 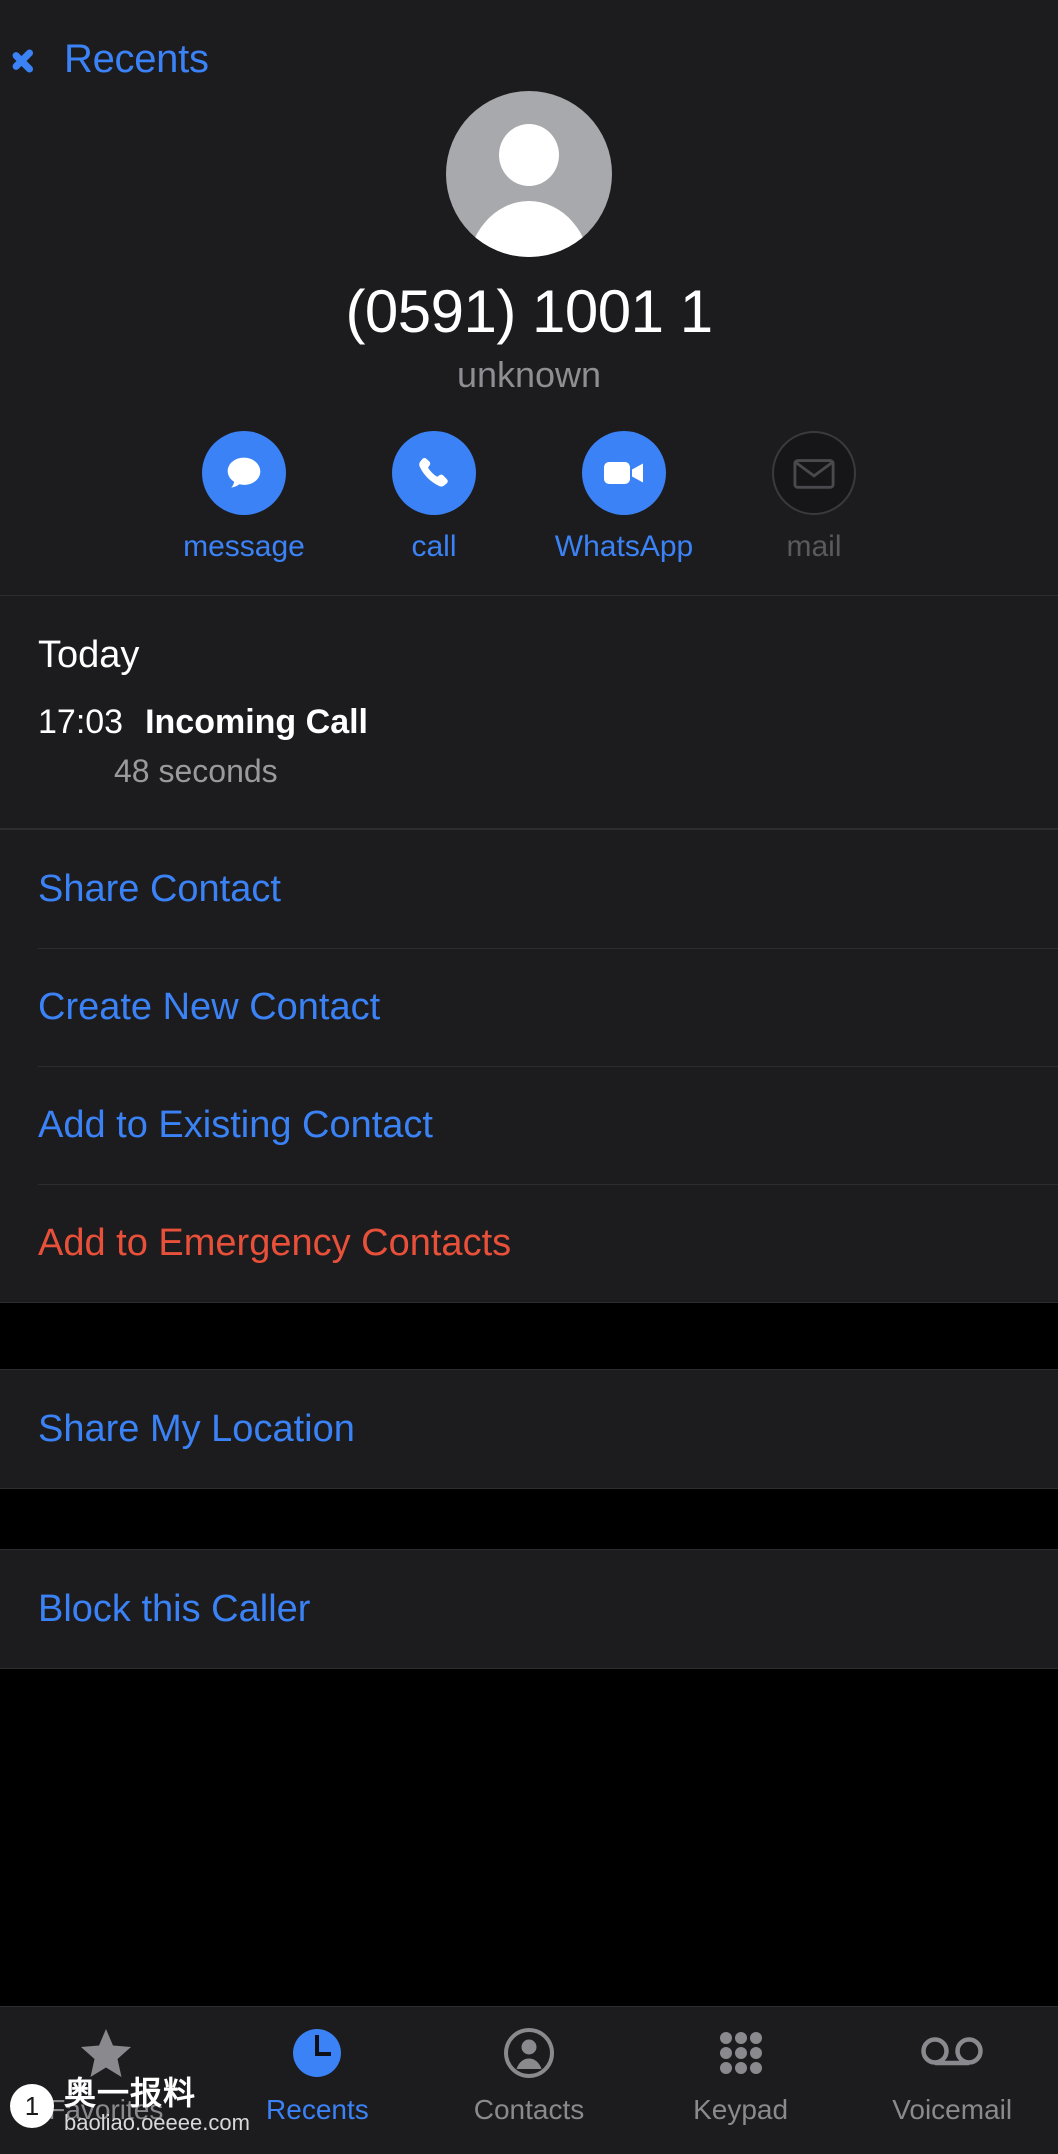 What do you see at coordinates (529, 311) in the screenshot?
I see `page-title: (0591) 1001 1` at bounding box center [529, 311].